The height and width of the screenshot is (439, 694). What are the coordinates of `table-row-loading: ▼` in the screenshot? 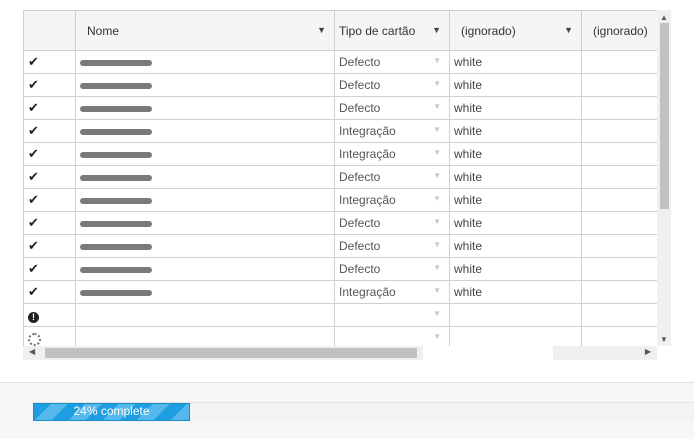 It's located at (340, 336).